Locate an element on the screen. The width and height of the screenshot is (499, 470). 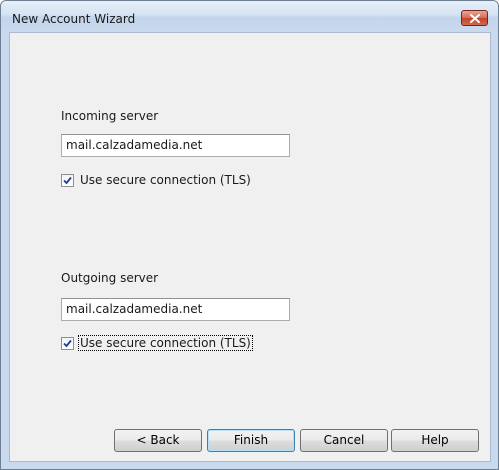
incoming-tls-checkbox is located at coordinates (67, 180).